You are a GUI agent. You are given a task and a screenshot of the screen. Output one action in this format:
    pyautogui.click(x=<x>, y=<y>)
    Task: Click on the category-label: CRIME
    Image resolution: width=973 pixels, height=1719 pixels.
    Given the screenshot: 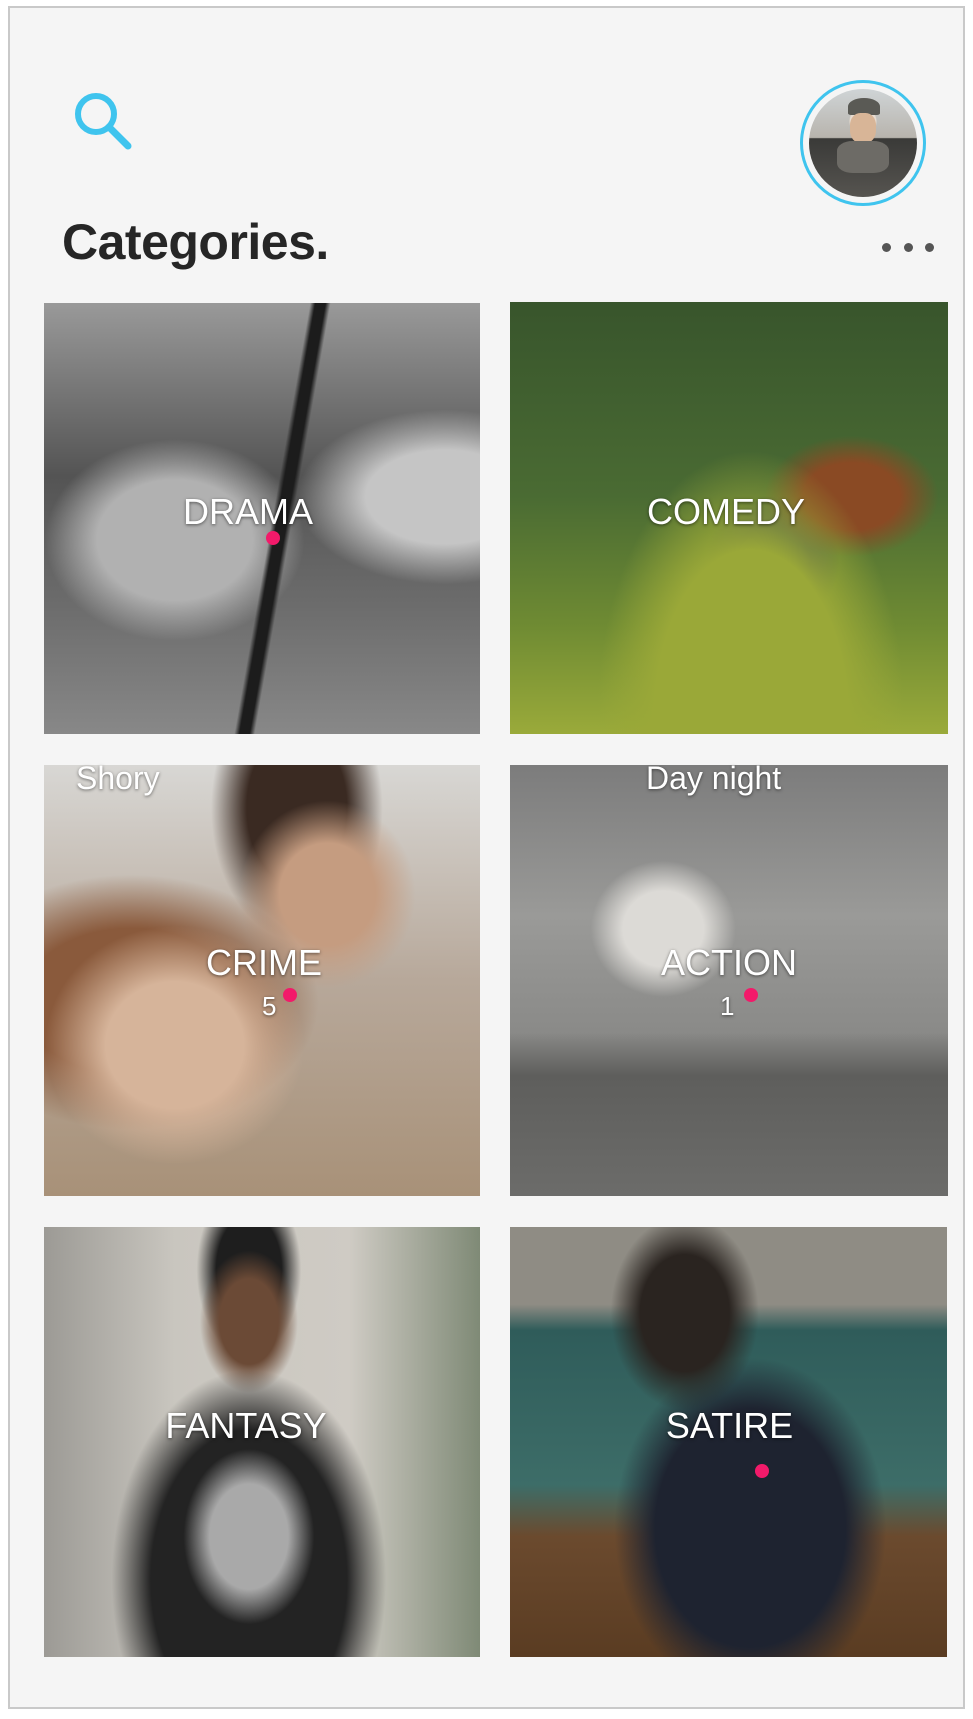 What is the action you would take?
    pyautogui.click(x=264, y=962)
    